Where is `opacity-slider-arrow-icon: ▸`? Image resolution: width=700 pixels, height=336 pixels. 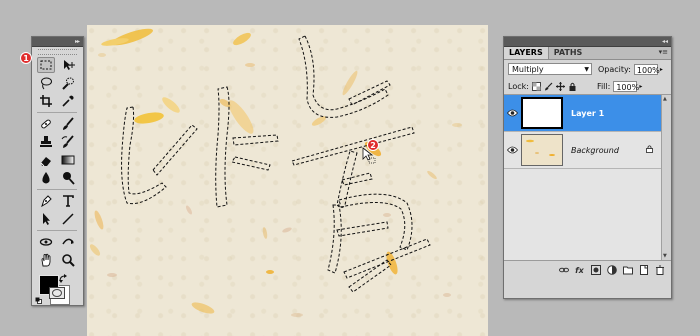
opacity-slider-arrow-icon: ▸ is located at coordinates (661, 69).